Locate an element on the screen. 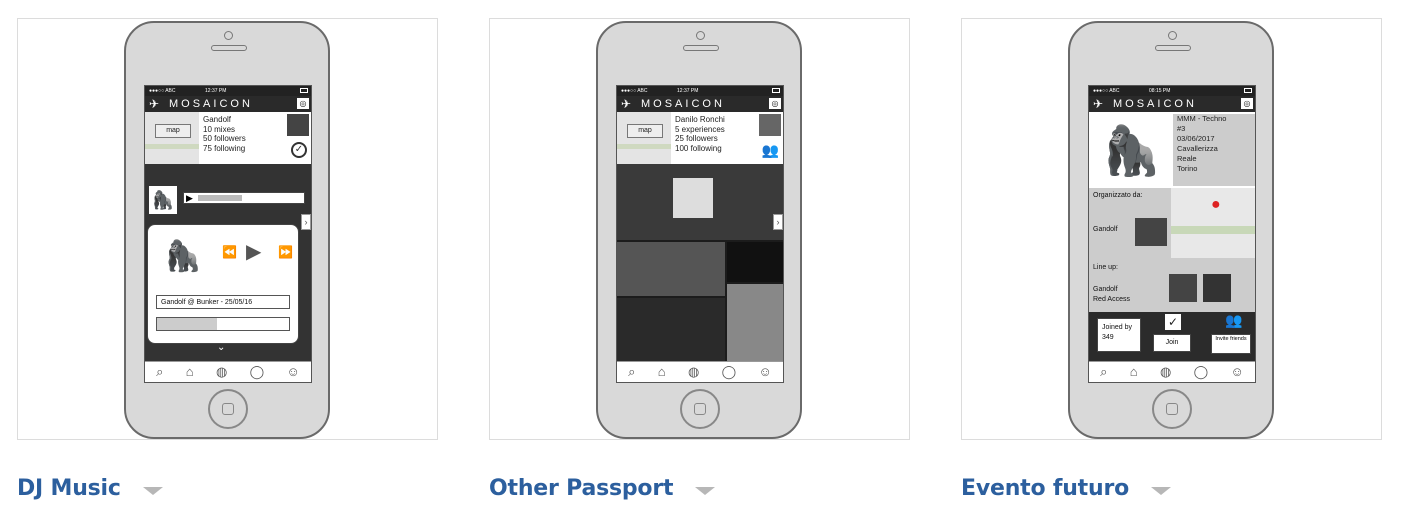  lineup-artist-2: Red Access is located at coordinates (1111, 299).